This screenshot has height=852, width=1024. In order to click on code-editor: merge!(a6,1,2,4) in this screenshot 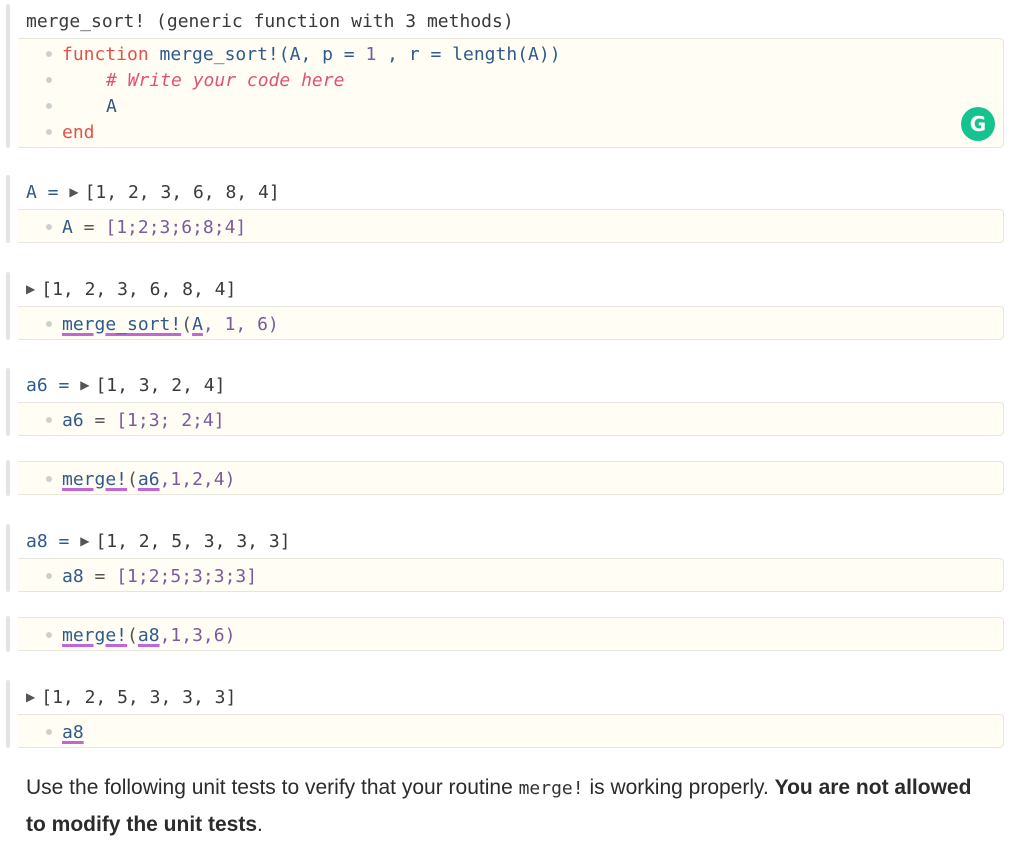, I will do `click(511, 478)`.